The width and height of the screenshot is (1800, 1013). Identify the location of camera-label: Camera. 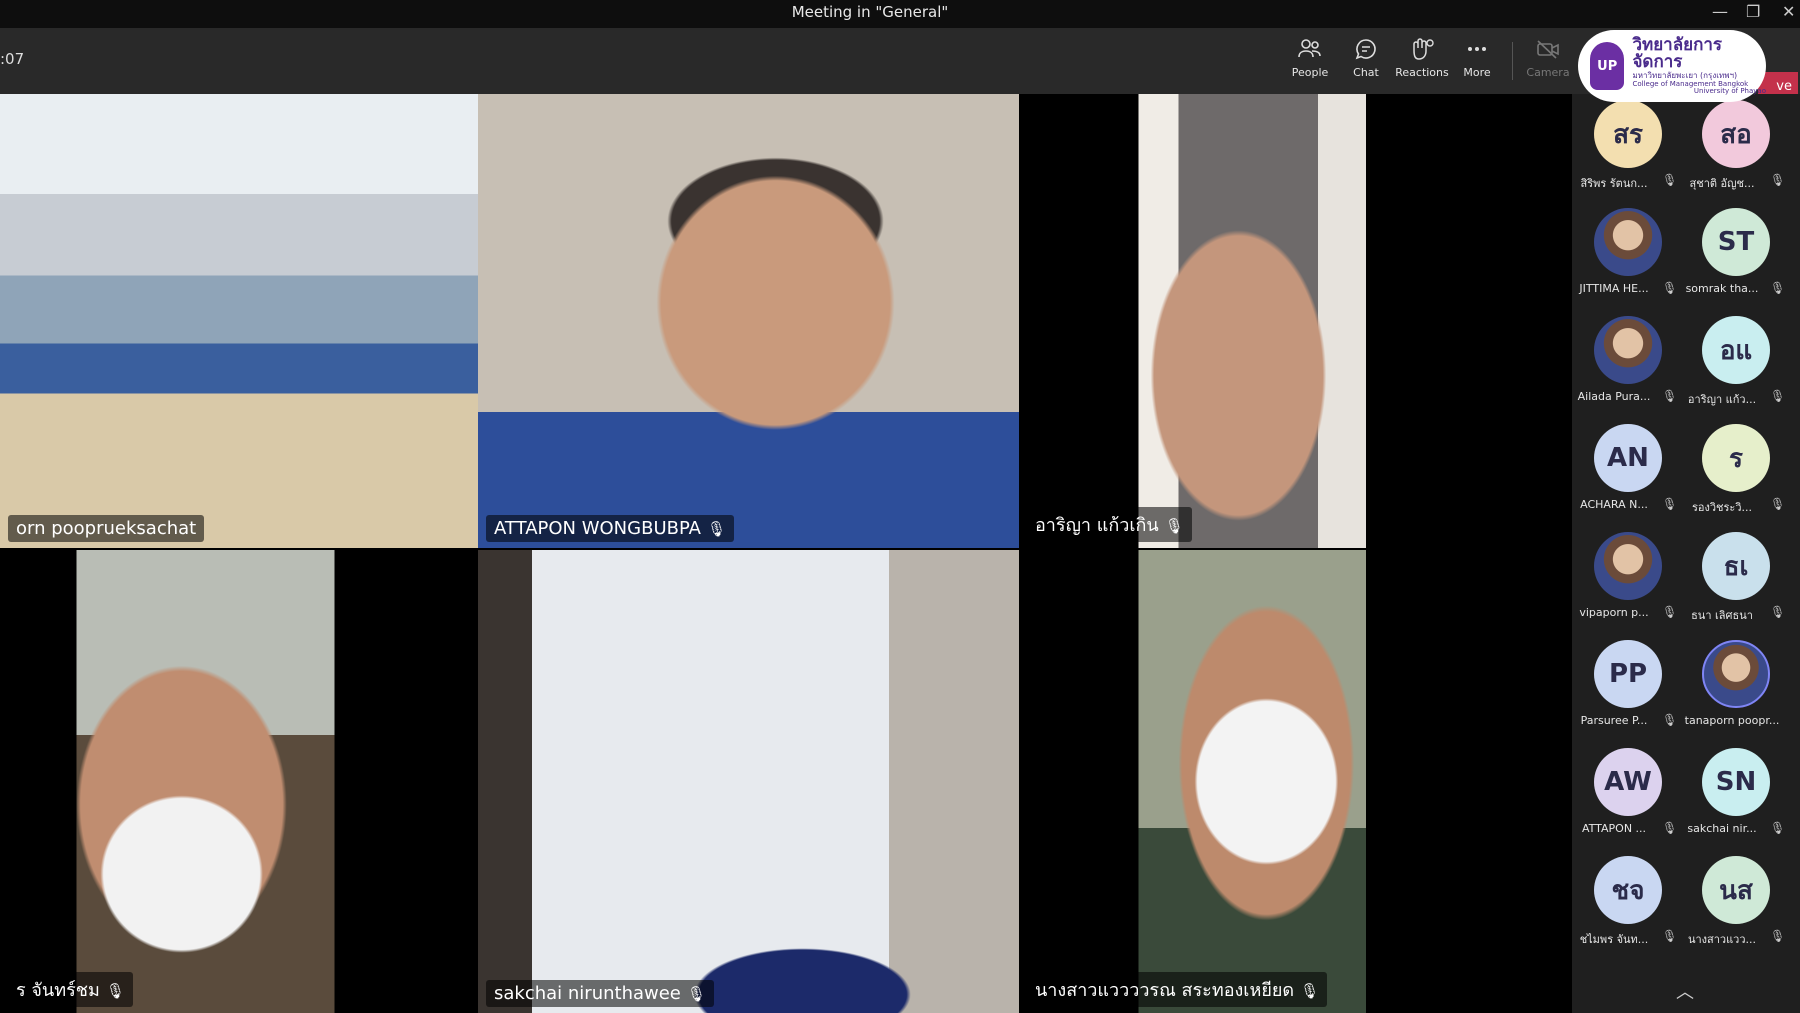
(1548, 72).